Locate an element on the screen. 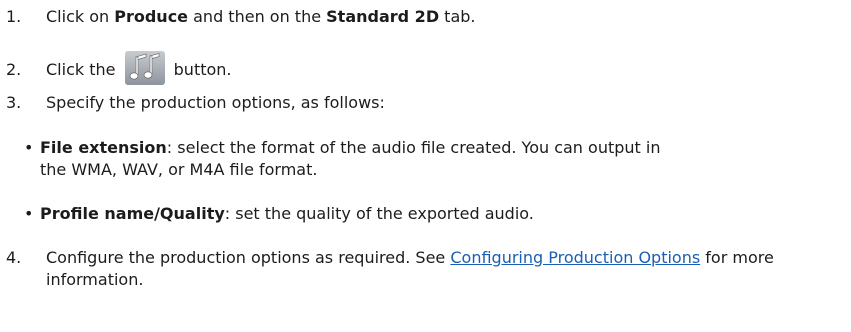 This screenshot has width=851, height=332. step-text: Click the is located at coordinates (83, 69).